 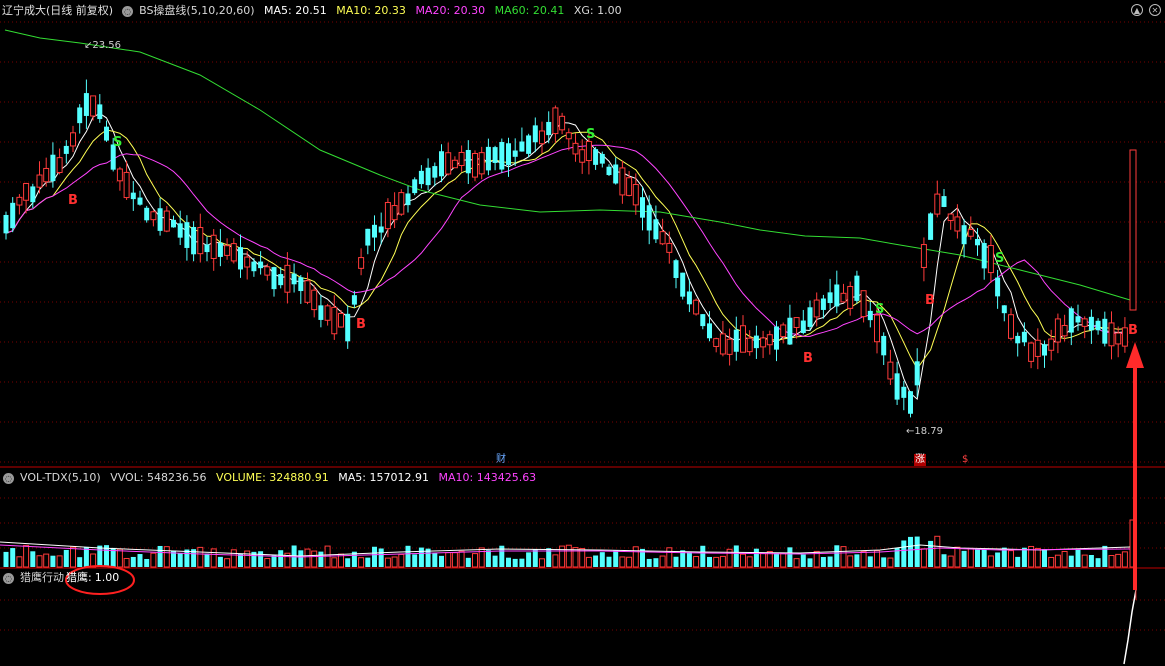 What do you see at coordinates (158, 477) in the screenshot?
I see `vvol-value: VVOL: 548236.56` at bounding box center [158, 477].